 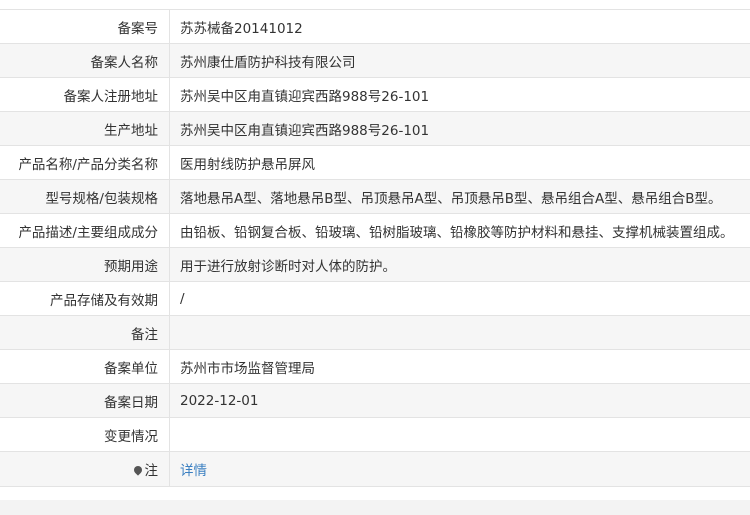 I want to click on row-value: 苏苏械备20141012, so click(x=459, y=26).